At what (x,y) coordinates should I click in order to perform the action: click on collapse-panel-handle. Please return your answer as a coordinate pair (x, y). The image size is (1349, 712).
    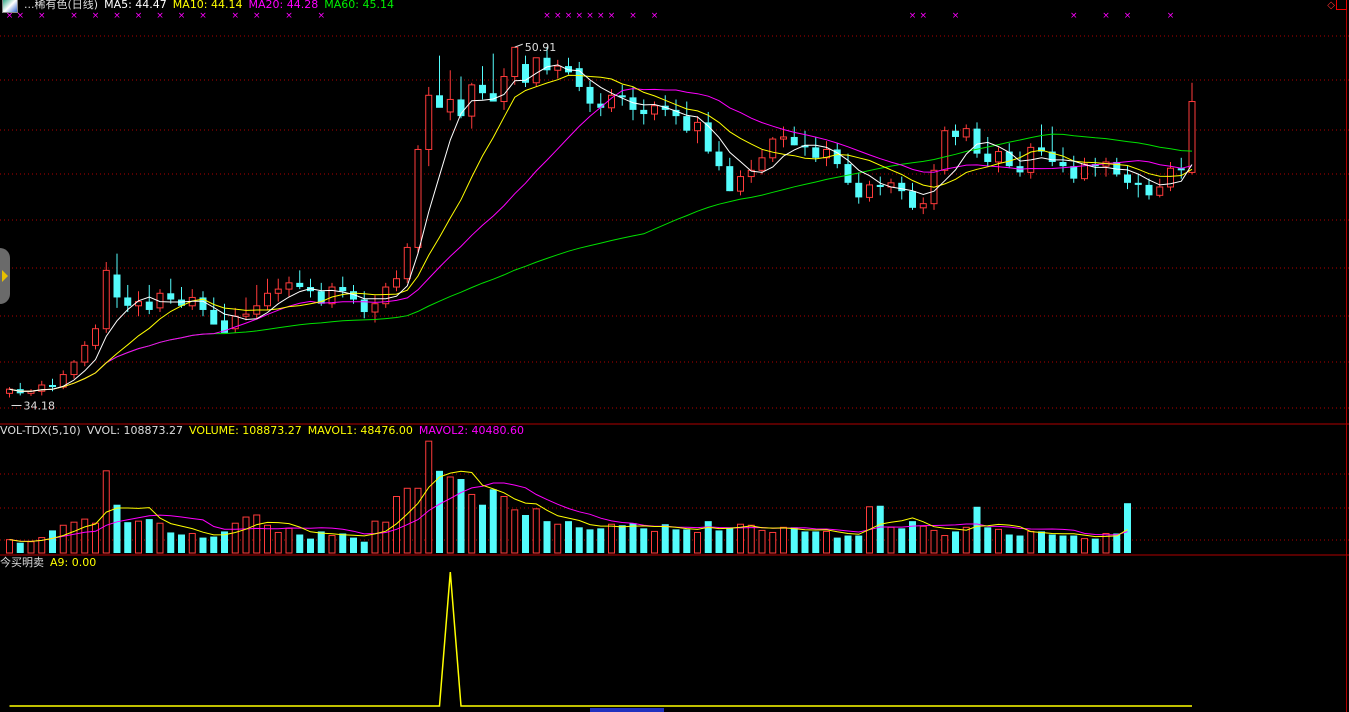
    Looking at the image, I should click on (5, 276).